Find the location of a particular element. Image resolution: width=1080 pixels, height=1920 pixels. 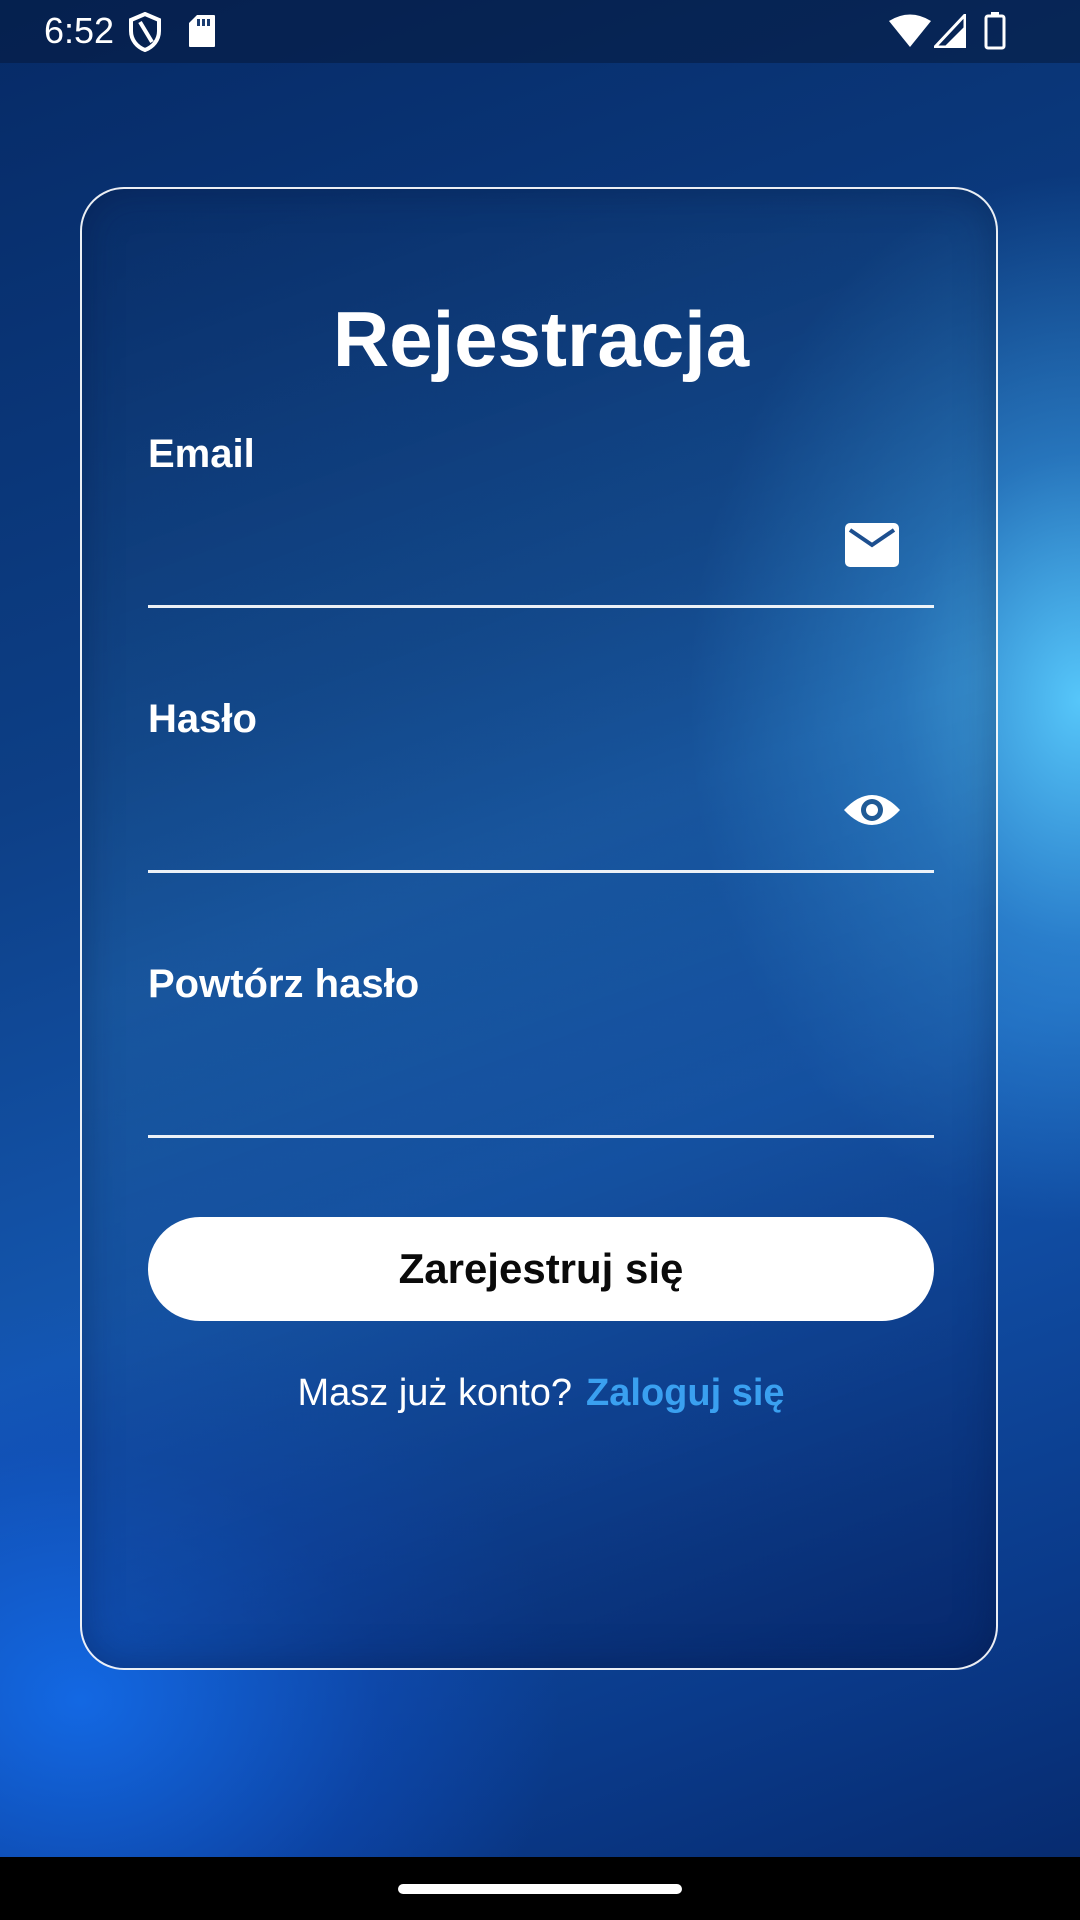

email-input is located at coordinates (498, 545).